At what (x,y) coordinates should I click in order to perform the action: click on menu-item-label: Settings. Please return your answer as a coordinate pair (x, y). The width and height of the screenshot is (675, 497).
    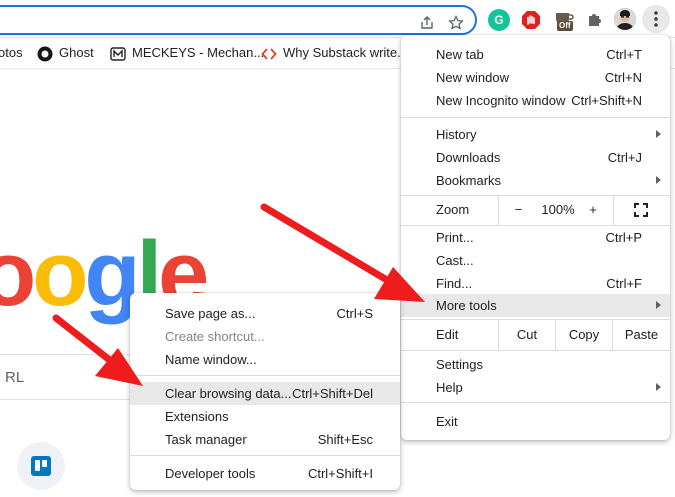
    Looking at the image, I should click on (459, 364).